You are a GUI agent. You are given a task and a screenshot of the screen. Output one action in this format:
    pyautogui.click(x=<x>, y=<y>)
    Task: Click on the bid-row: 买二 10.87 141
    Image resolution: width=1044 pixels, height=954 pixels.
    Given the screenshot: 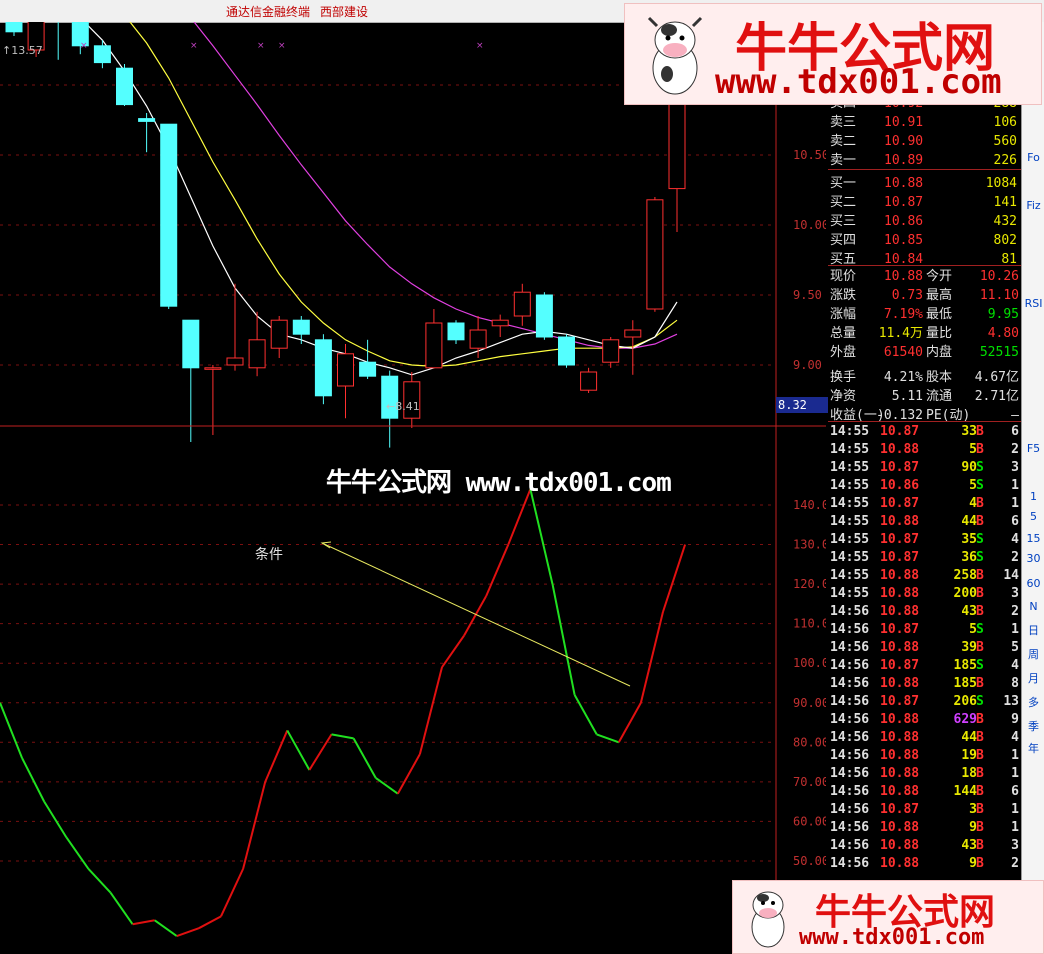 What is the action you would take?
    pyautogui.click(x=923, y=202)
    